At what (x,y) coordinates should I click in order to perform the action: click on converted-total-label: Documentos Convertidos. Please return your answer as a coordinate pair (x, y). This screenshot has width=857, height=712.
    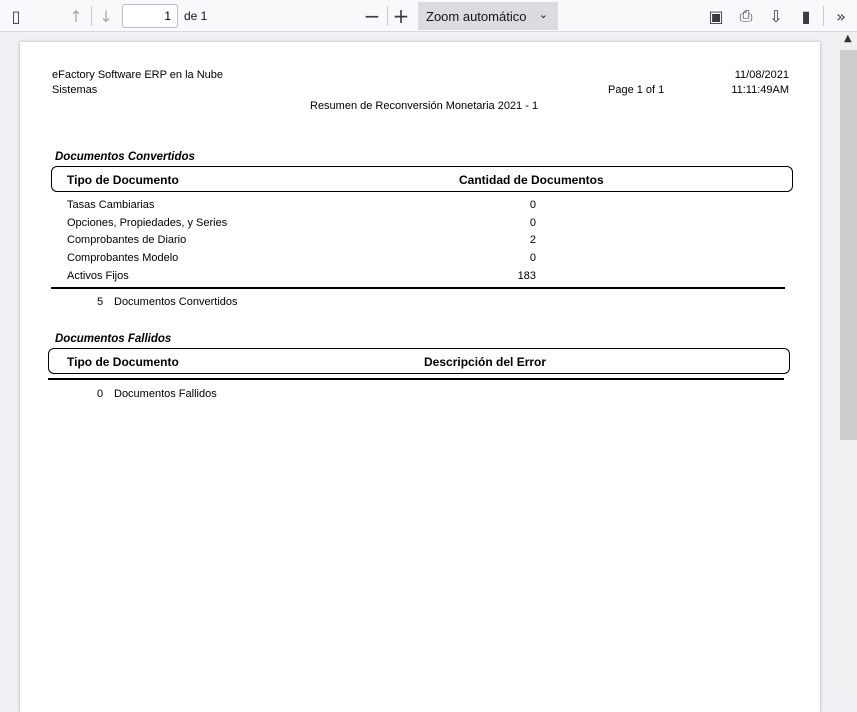
    Looking at the image, I should click on (176, 302).